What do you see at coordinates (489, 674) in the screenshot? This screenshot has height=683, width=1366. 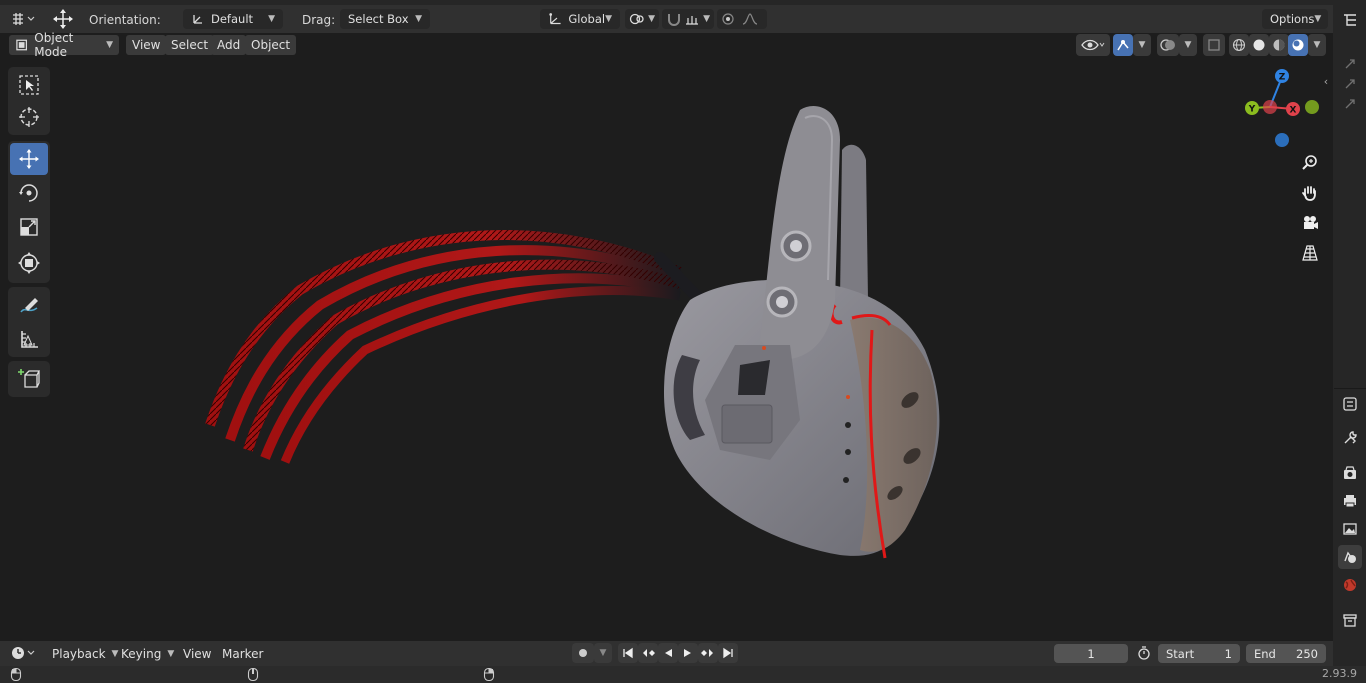 I see `mouse-right-icon` at bounding box center [489, 674].